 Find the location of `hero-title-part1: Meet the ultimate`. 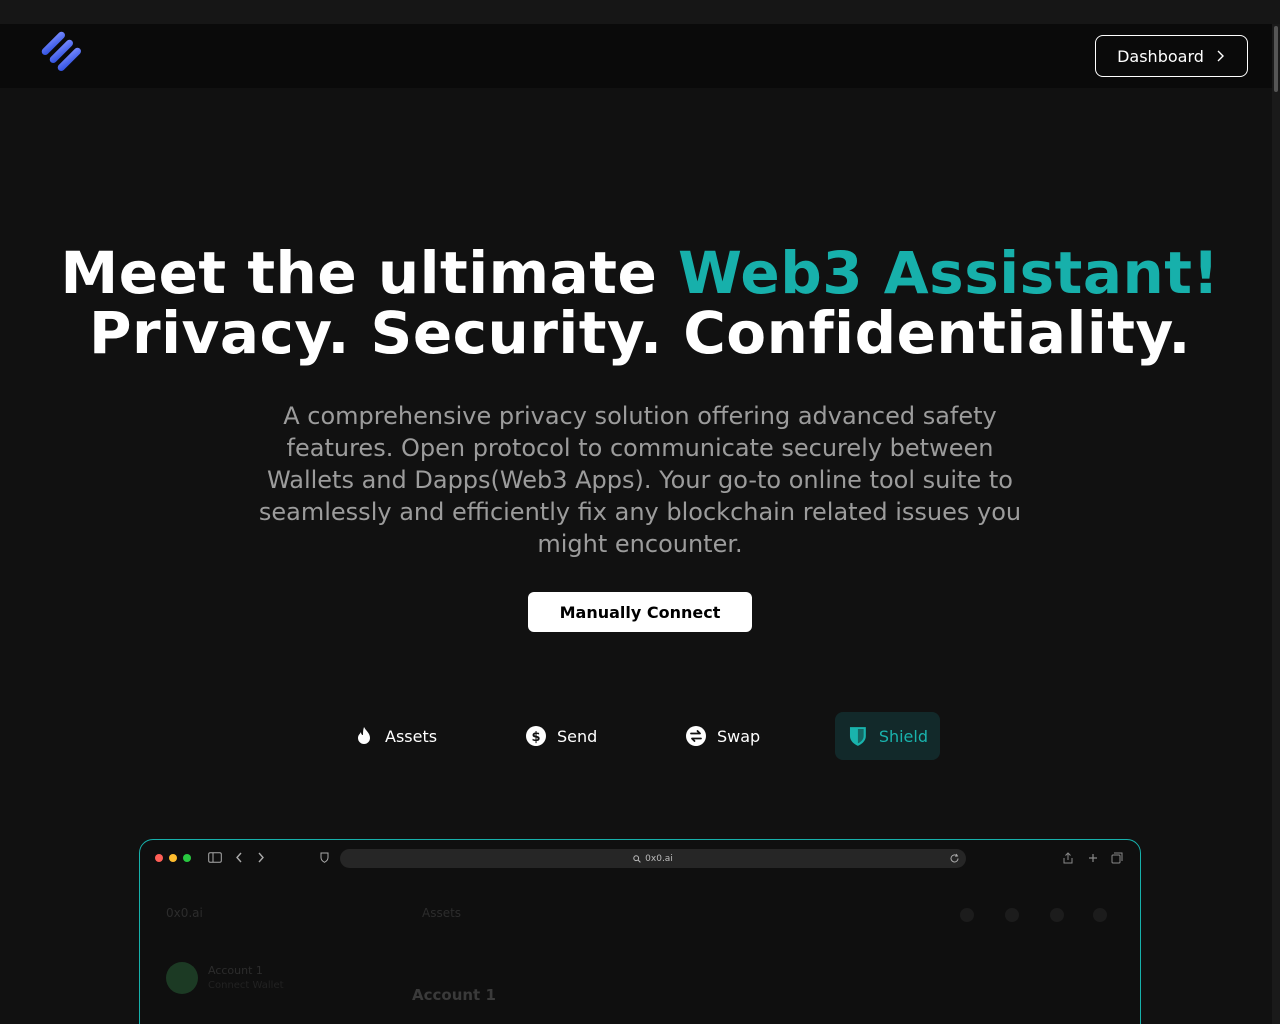

hero-title-part1: Meet the ultimate is located at coordinates (369, 273).